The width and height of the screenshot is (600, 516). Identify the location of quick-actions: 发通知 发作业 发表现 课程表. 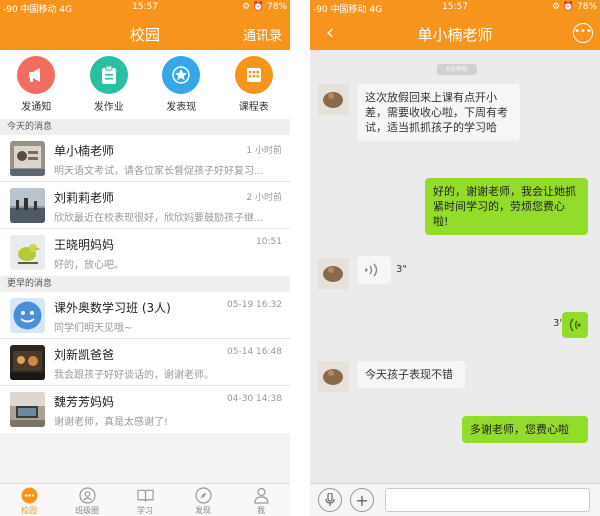
(145, 84).